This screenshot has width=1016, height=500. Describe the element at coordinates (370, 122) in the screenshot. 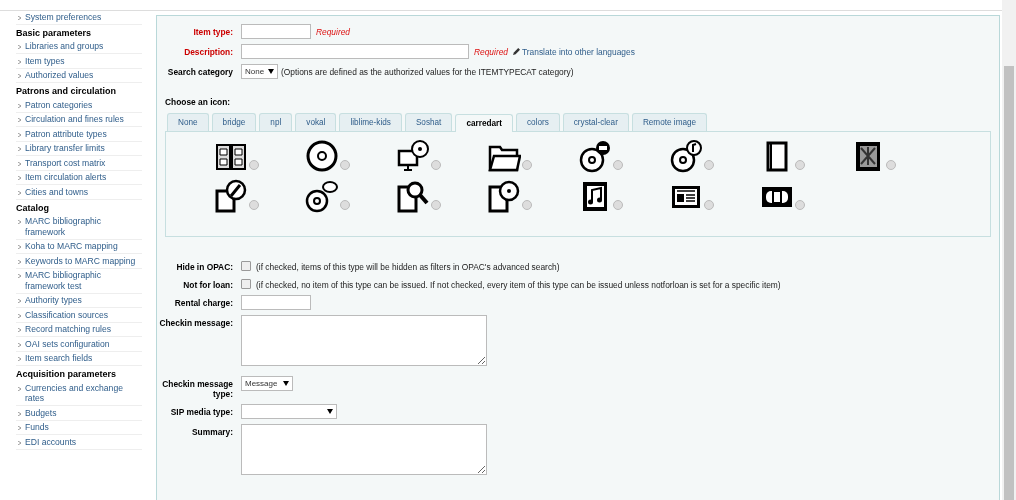

I see `icon-set-tab: liblime-kids` at that location.